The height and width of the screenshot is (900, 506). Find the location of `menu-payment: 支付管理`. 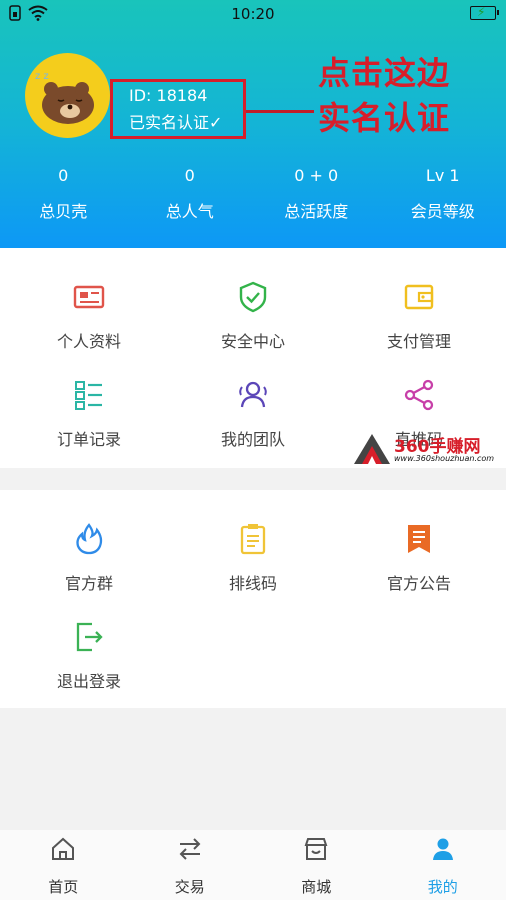

menu-payment: 支付管理 is located at coordinates (419, 316).